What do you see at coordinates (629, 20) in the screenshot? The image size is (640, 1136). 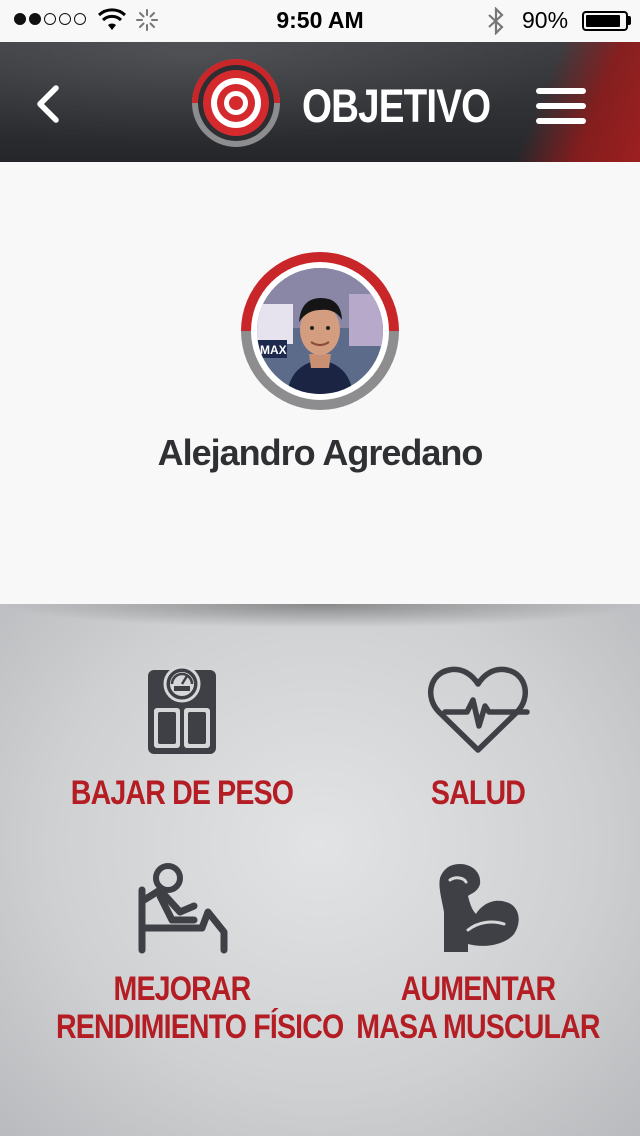 I see `battery-cap` at bounding box center [629, 20].